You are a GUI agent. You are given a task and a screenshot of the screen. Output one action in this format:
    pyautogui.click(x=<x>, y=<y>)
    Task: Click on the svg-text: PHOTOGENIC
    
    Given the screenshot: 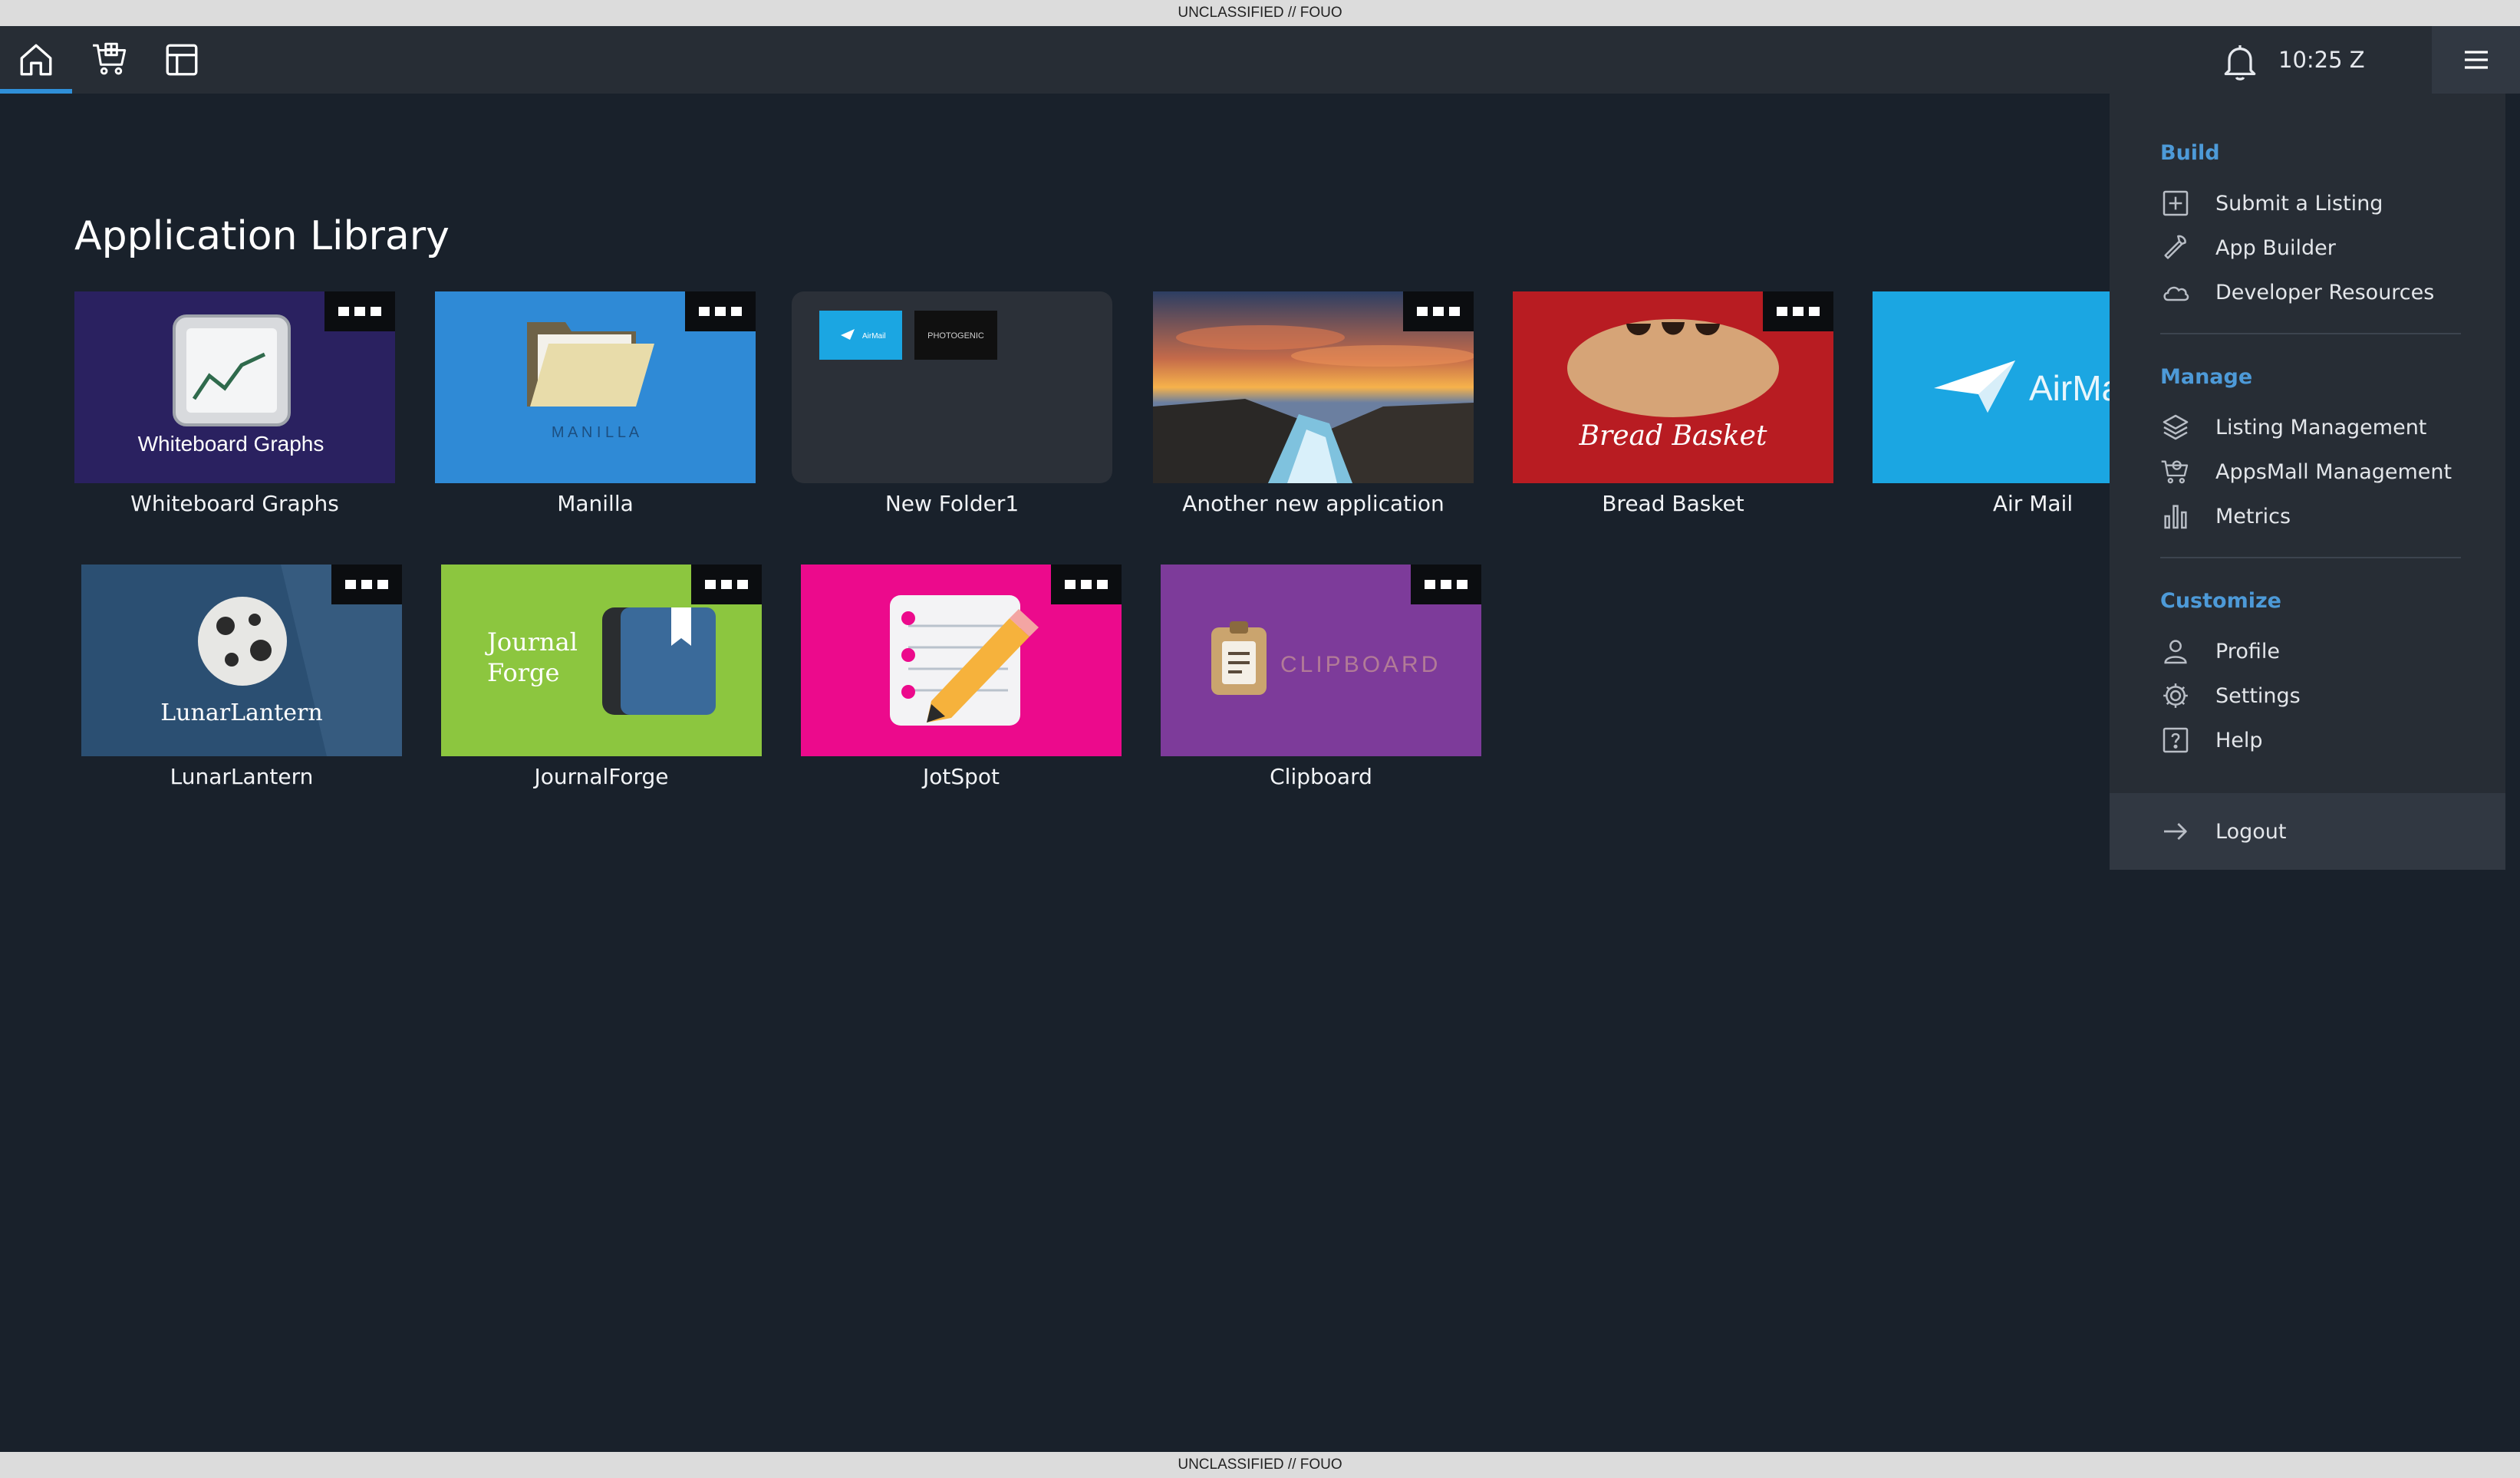 What is the action you would take?
    pyautogui.click(x=955, y=336)
    